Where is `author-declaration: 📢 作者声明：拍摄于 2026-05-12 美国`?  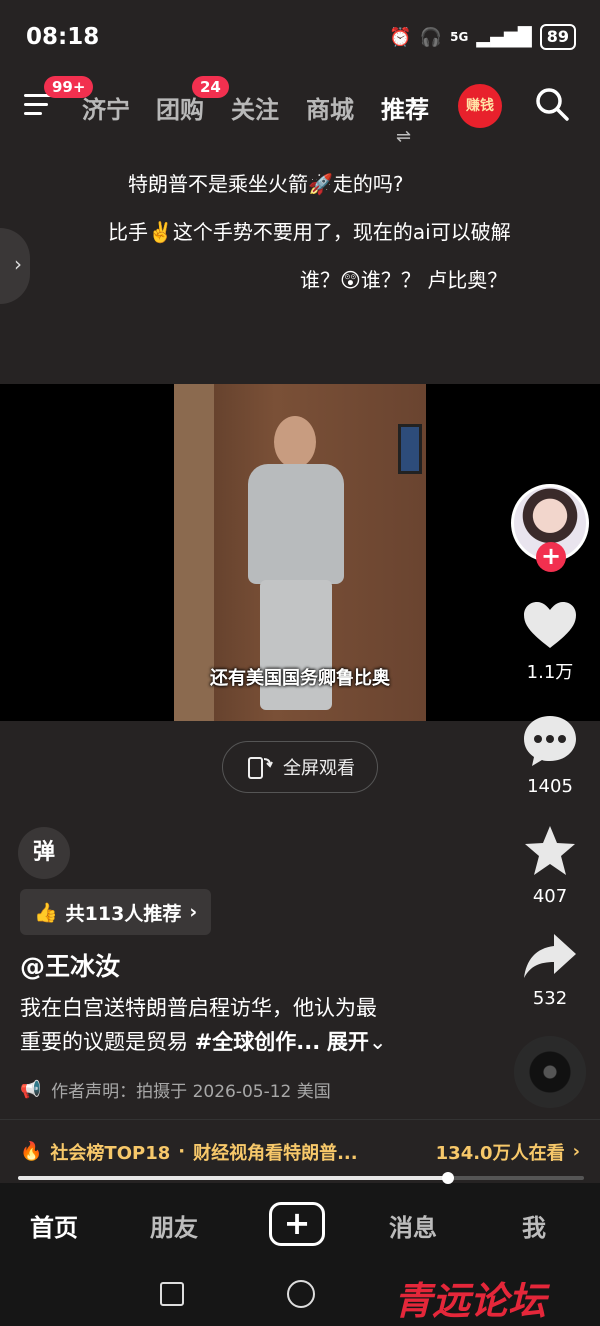 author-declaration: 📢 作者声明：拍摄于 2026-05-12 美国 is located at coordinates (175, 1090).